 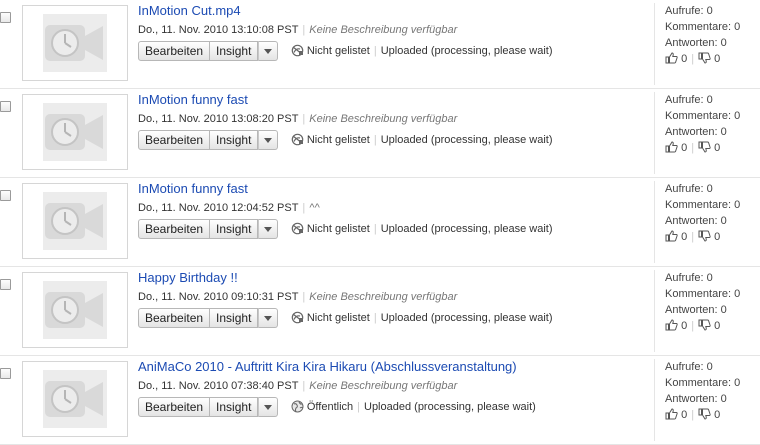 I want to click on upload-date: Do., 11. Nov. 2010 12:04:52 PST, so click(x=218, y=208).